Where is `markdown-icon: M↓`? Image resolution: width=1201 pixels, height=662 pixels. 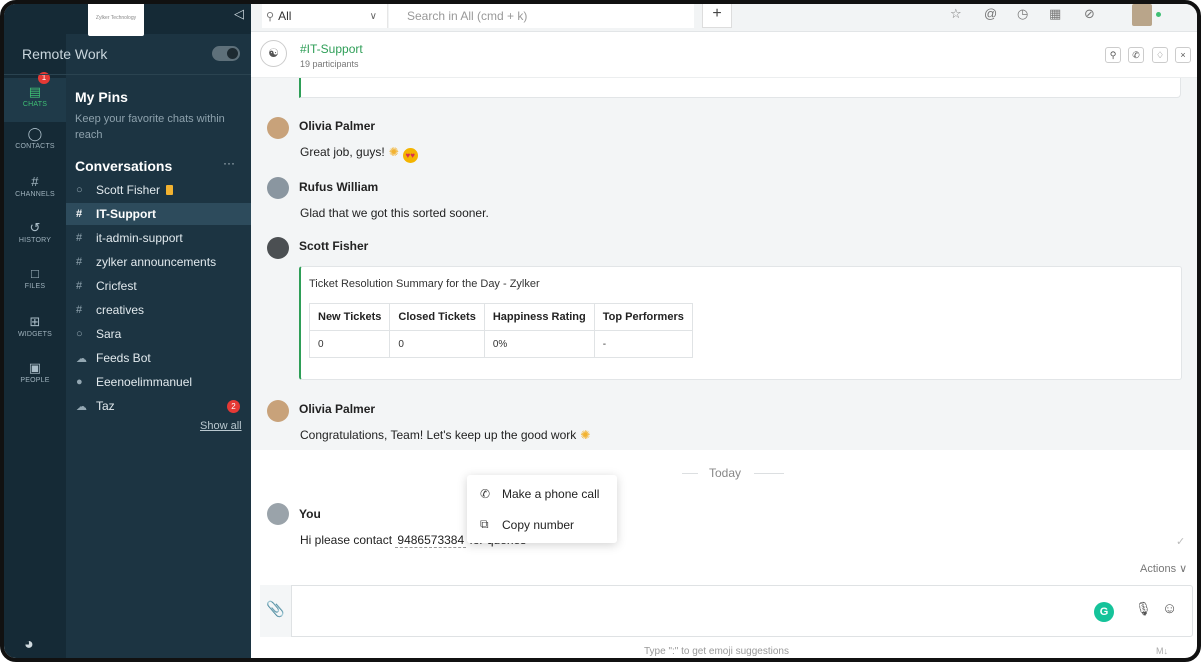
markdown-icon: M↓ is located at coordinates (1162, 651).